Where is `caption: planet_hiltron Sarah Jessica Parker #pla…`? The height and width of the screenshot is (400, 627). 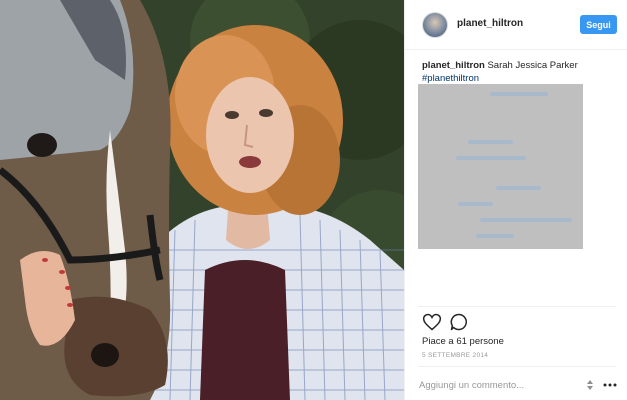
caption: planet_hiltron Sarah Jessica Parker #pla… is located at coordinates (522, 72).